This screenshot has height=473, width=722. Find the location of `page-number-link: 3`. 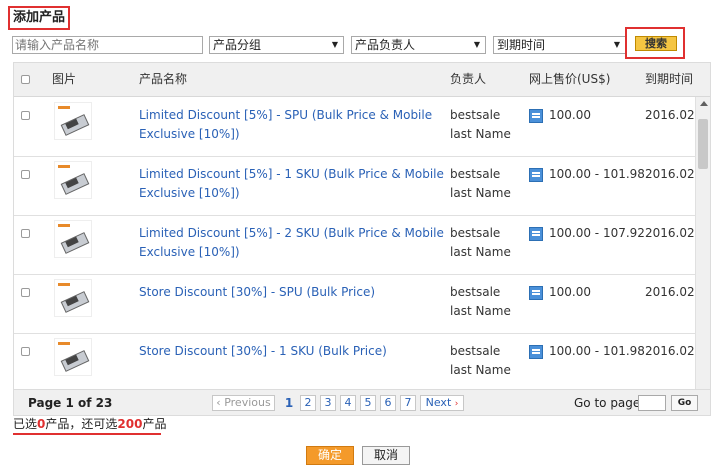

page-number-link: 3 is located at coordinates (328, 403).